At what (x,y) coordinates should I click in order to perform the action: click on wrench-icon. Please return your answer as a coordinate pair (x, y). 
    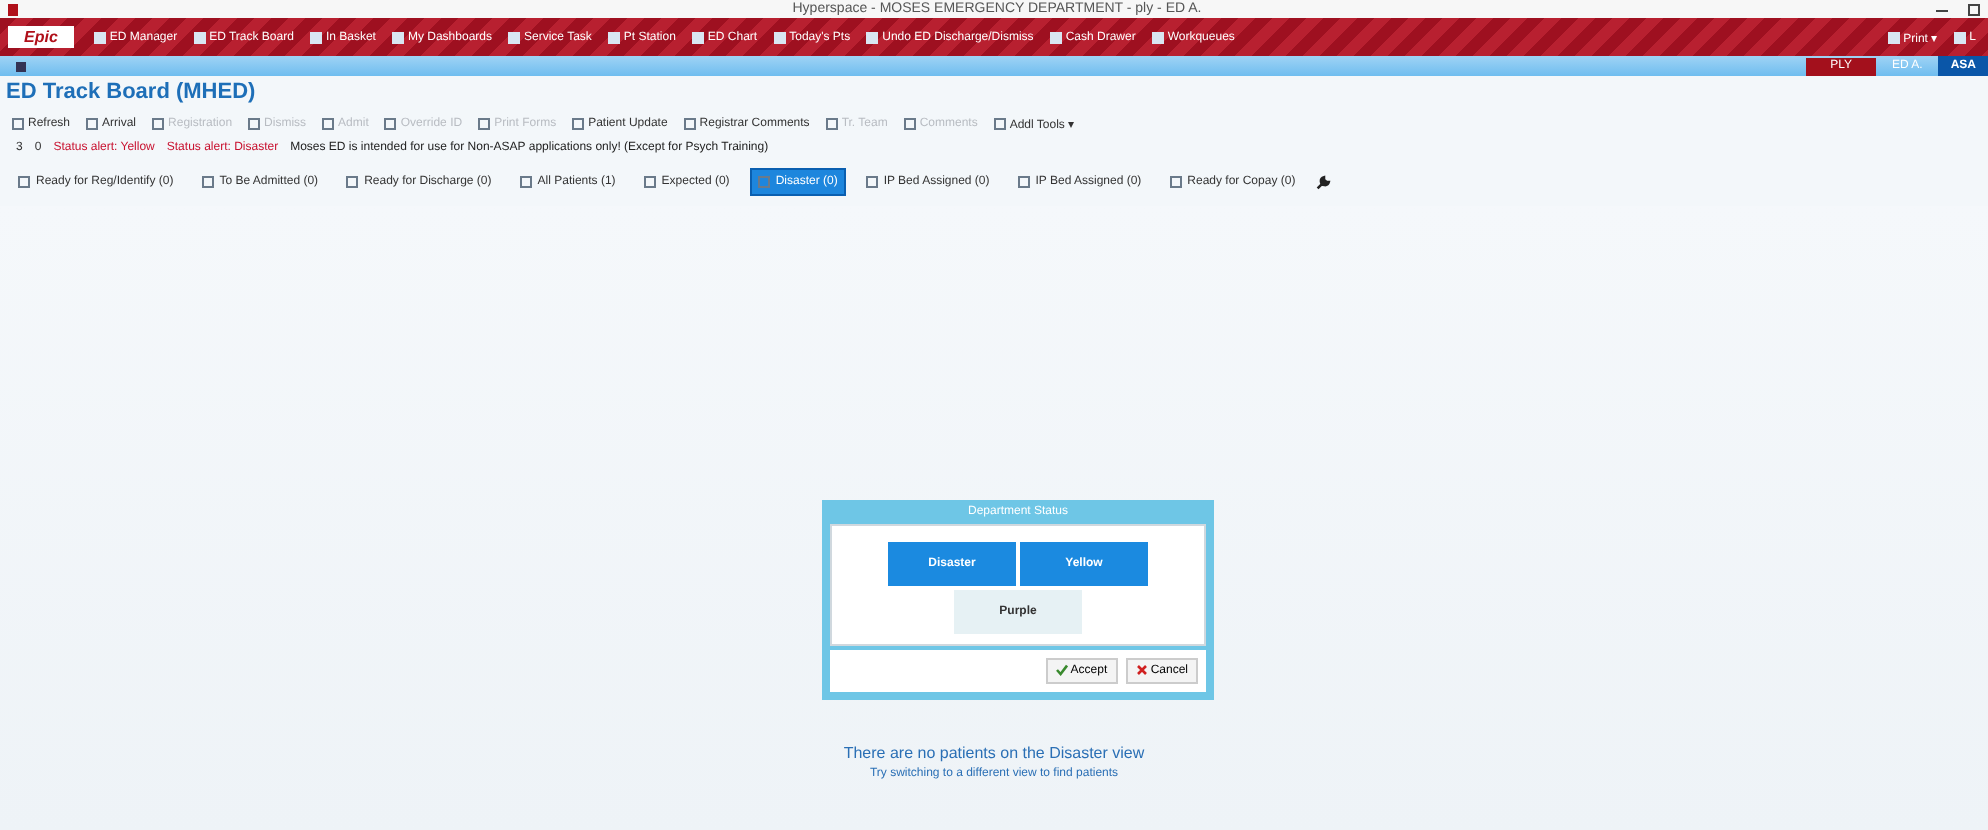
    Looking at the image, I should click on (1323, 182).